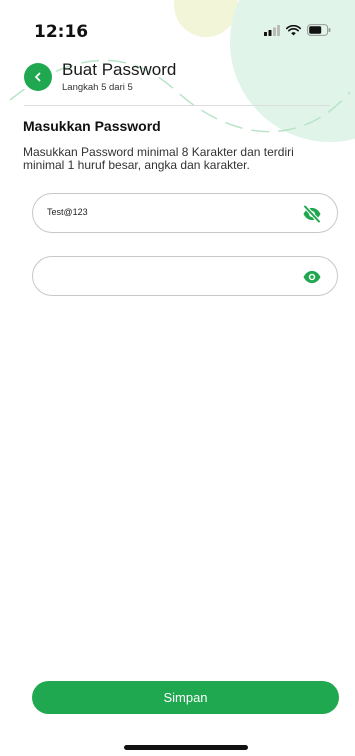 The image size is (355, 756). I want to click on status-icons, so click(297, 30).